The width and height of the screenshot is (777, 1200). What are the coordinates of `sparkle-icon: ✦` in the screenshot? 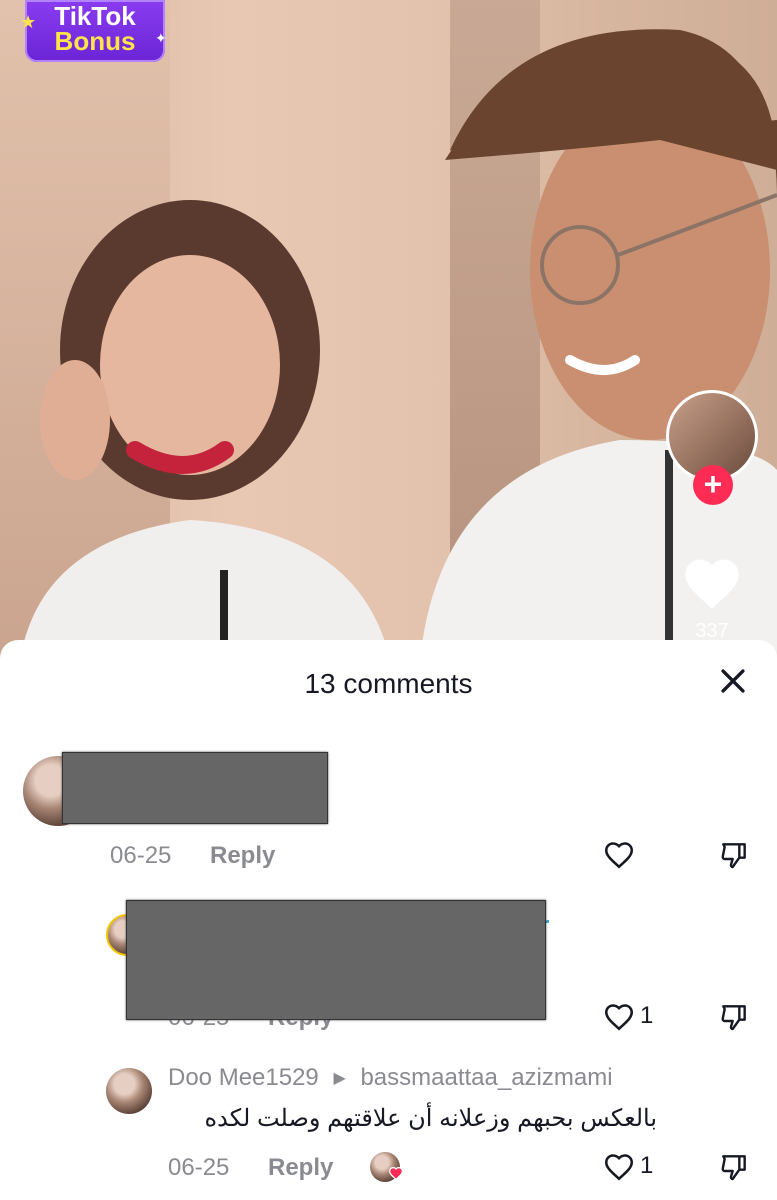 It's located at (161, 38).